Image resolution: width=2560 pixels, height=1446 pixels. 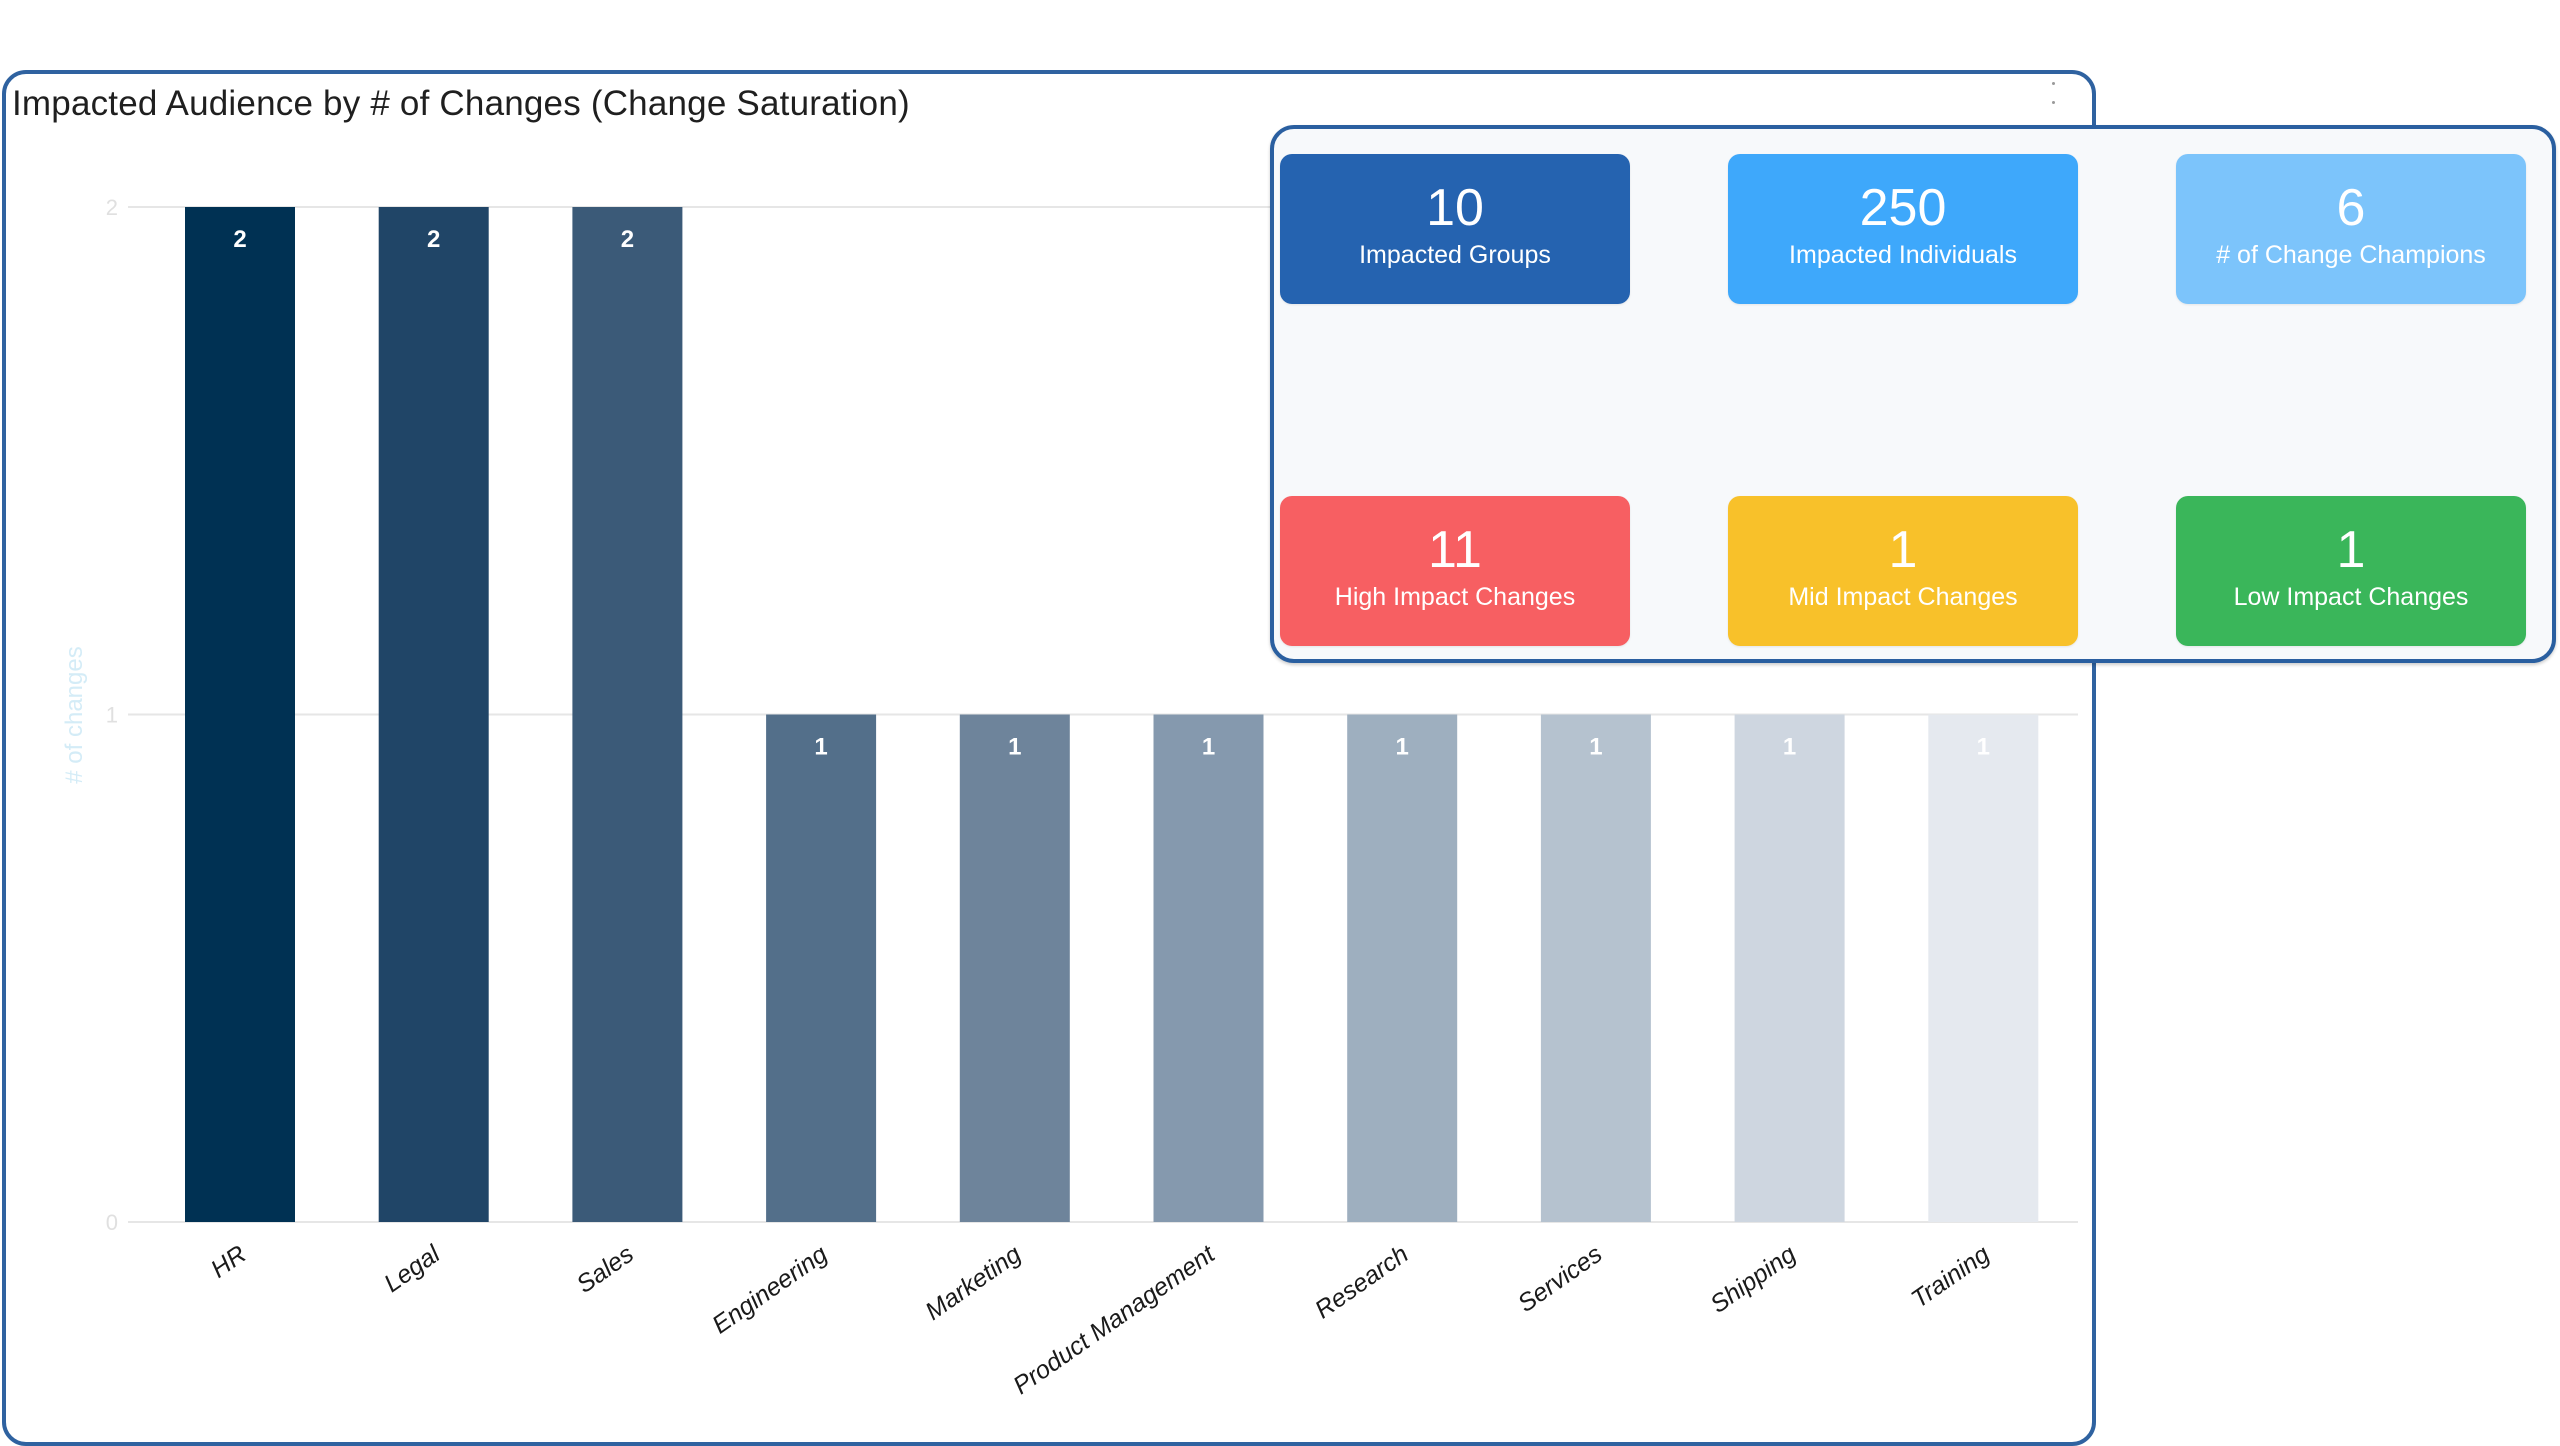 I want to click on x-tick-label: Research, so click(x=1362, y=1282).